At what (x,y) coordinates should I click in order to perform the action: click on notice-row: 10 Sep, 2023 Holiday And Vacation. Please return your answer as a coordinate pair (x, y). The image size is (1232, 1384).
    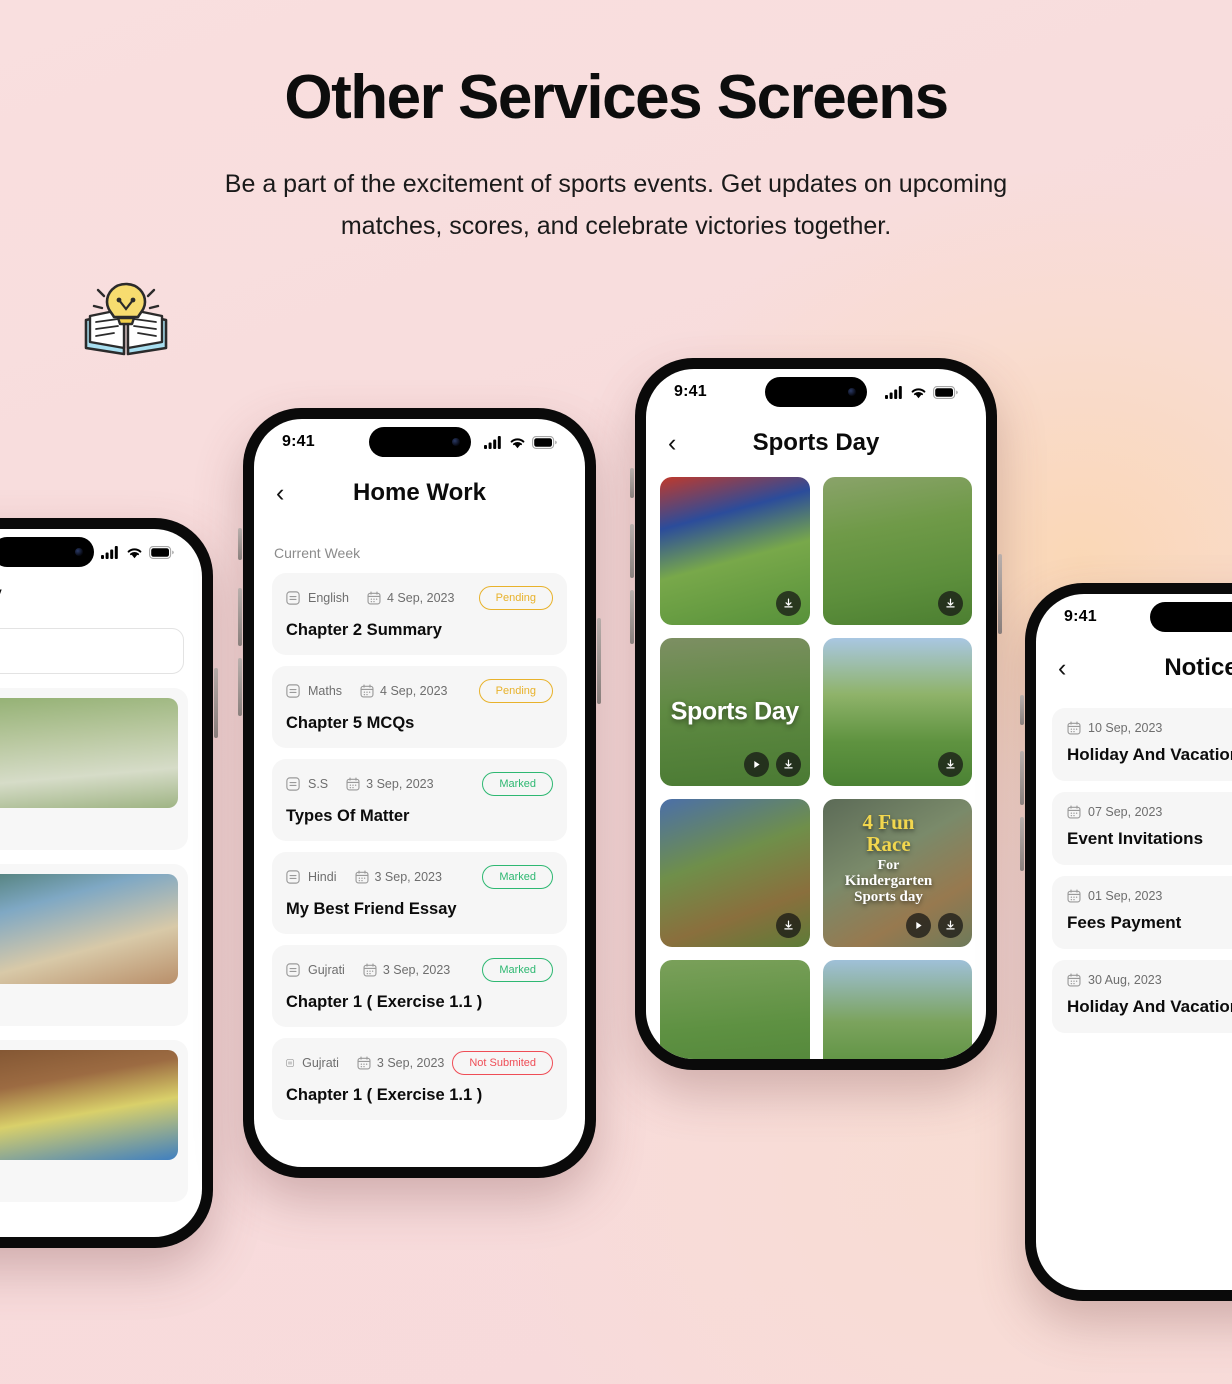
    Looking at the image, I should click on (1142, 744).